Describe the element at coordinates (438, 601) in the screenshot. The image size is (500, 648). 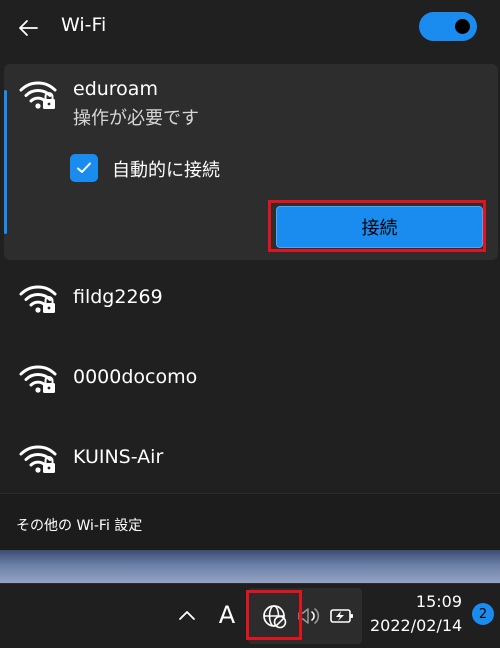
I see `clock-time: 15:09` at that location.